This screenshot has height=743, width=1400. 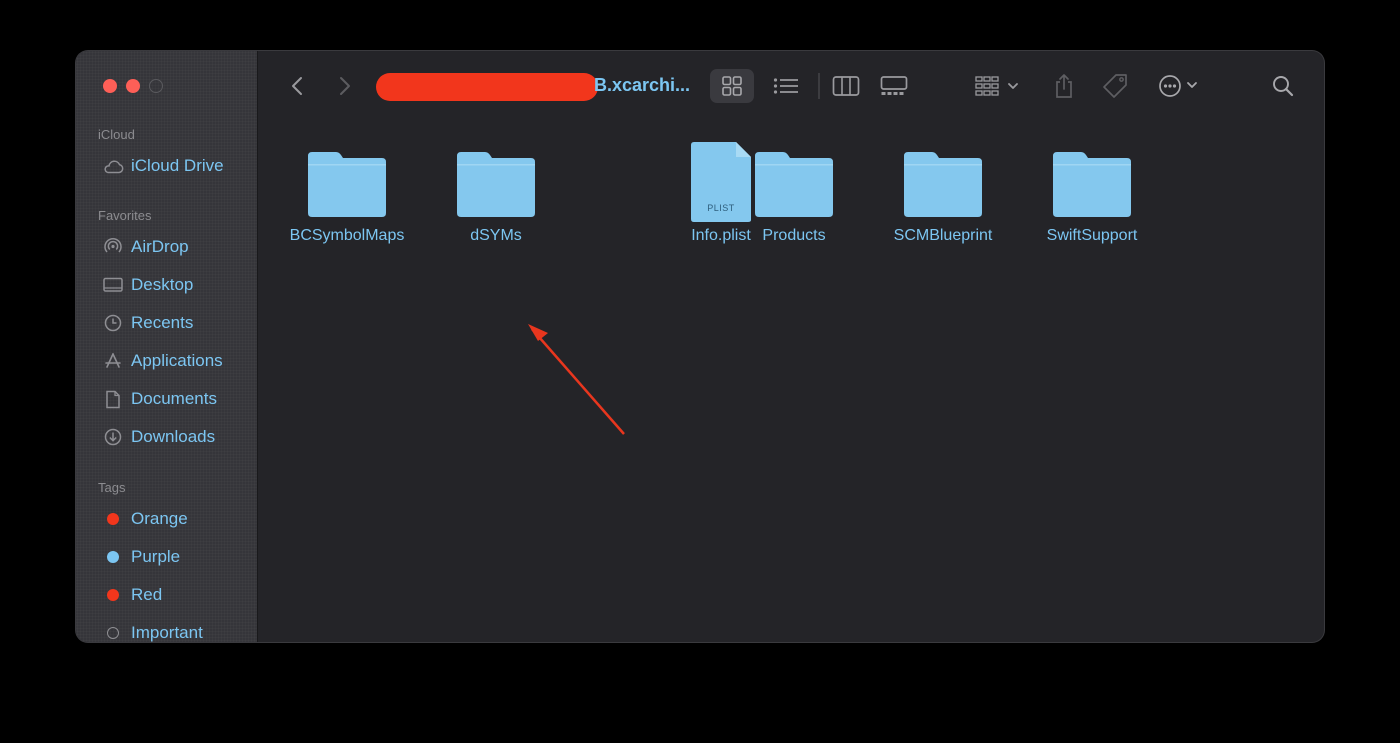 I want to click on download-icon, so click(x=113, y=437).